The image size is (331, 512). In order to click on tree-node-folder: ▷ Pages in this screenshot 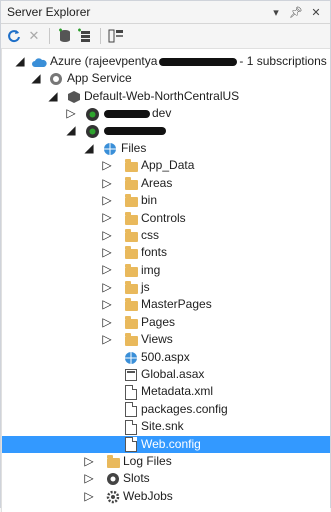, I will do `click(166, 322)`.